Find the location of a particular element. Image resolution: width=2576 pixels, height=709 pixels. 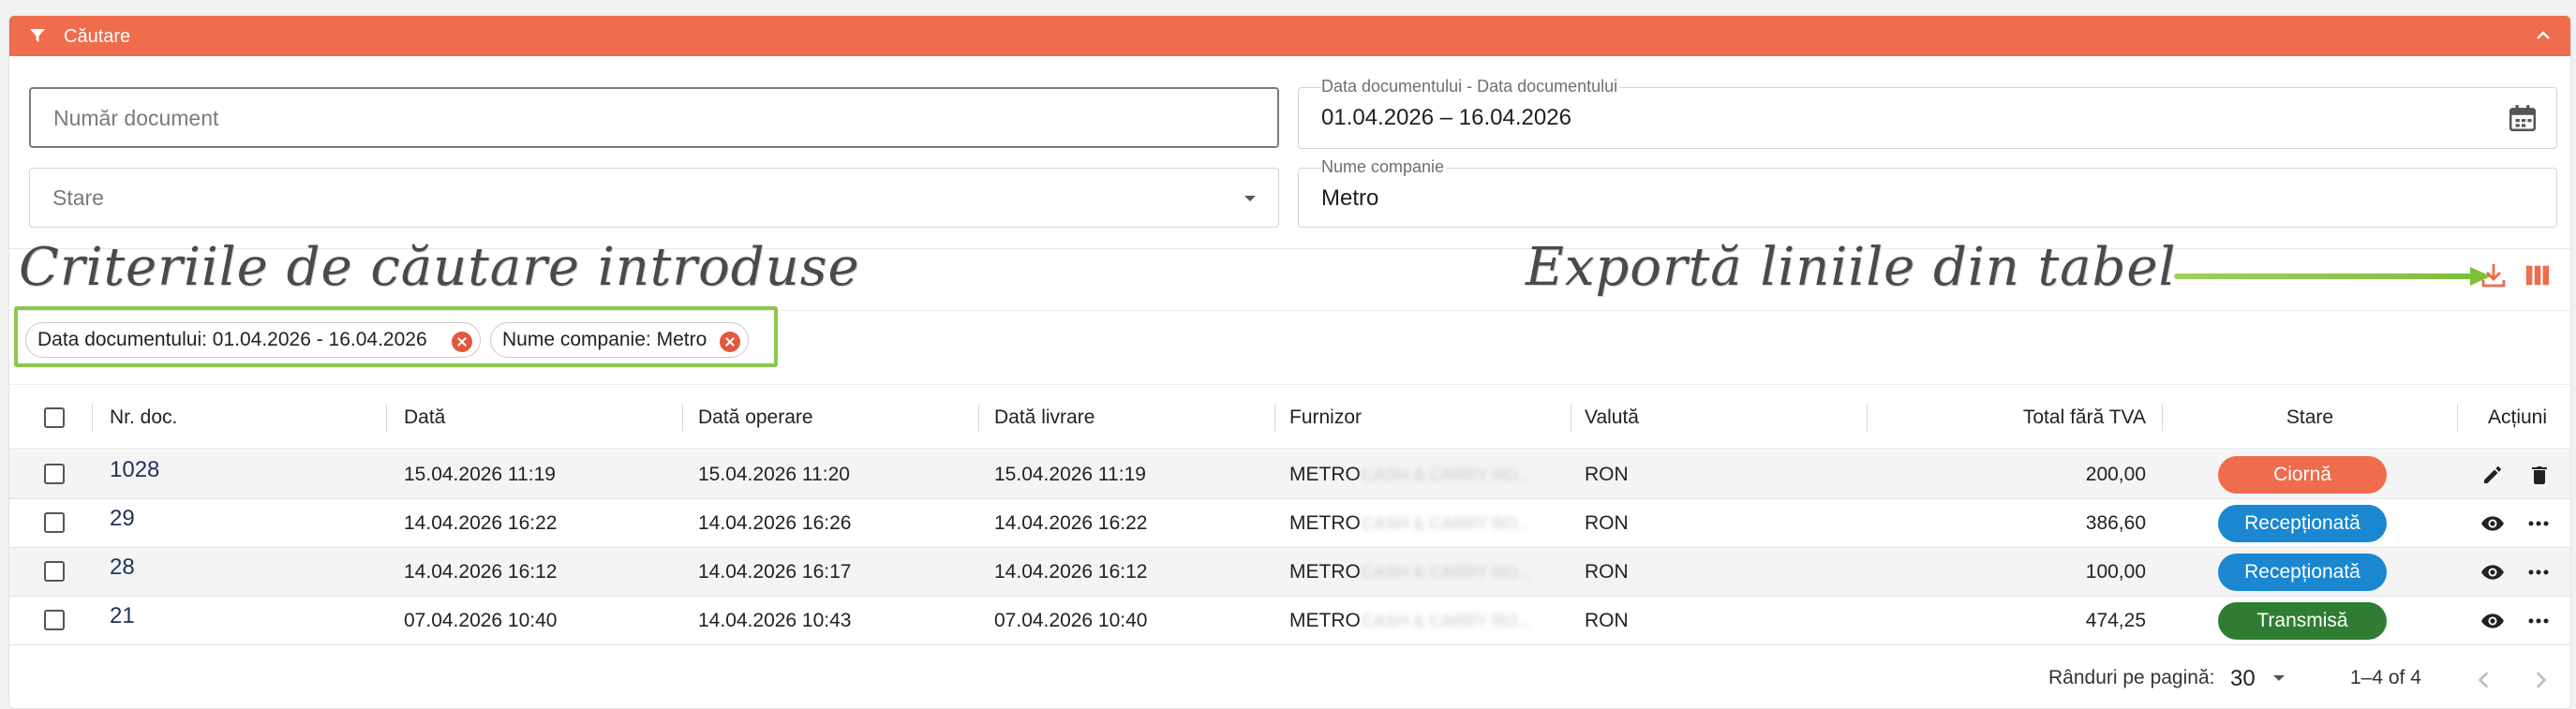

filter-icon is located at coordinates (37, 35).